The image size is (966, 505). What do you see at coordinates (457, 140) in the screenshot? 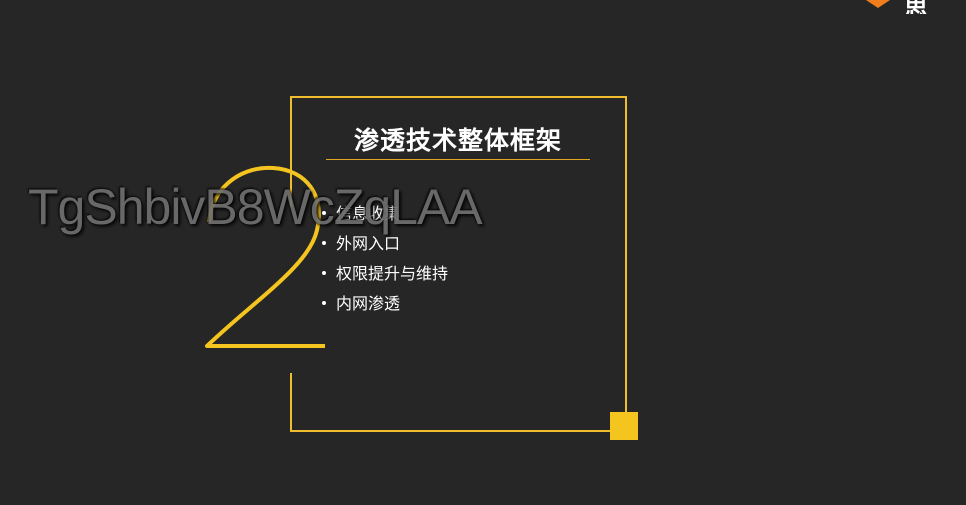
I see `slide-title: 渗透技术整体框架` at bounding box center [457, 140].